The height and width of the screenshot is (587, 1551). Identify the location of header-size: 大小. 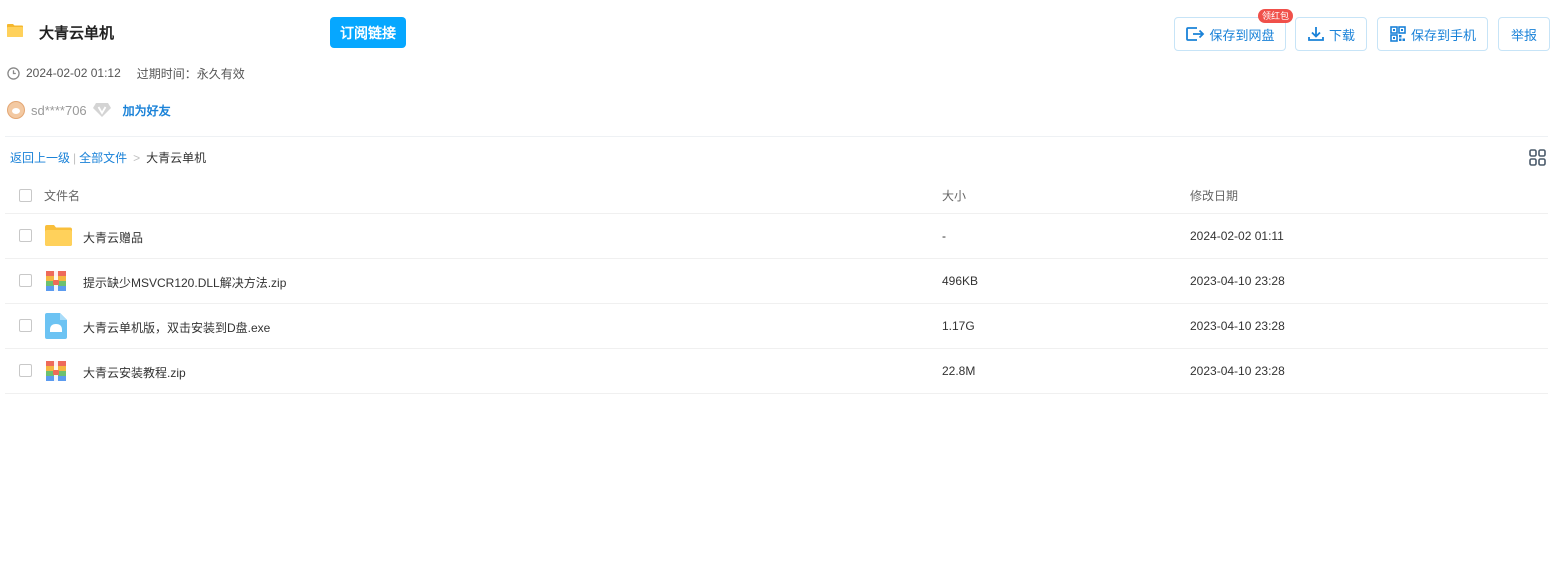
(954, 195).